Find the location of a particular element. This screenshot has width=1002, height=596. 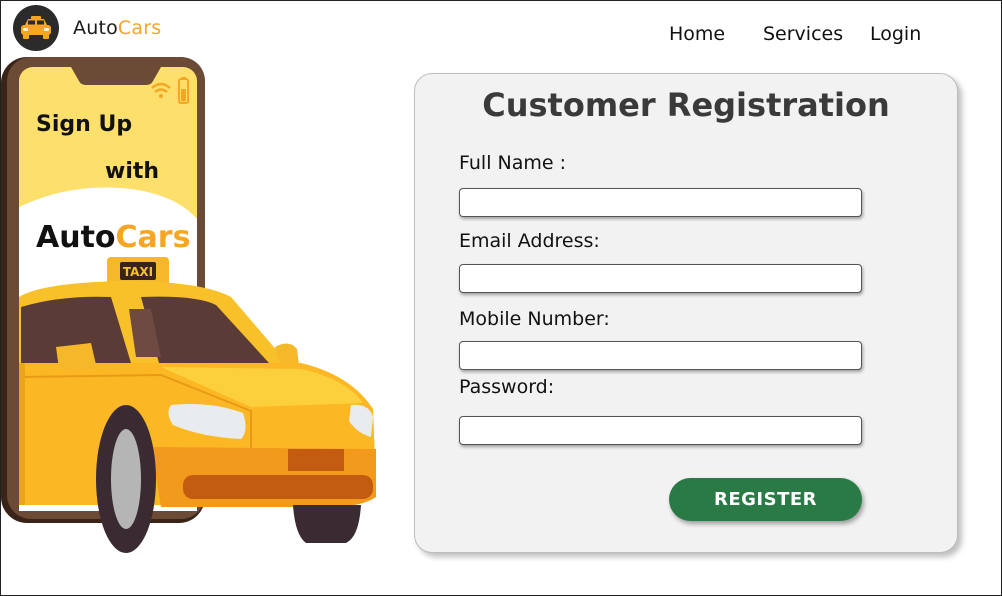

screen-brand-cars: Cars is located at coordinates (153, 237).